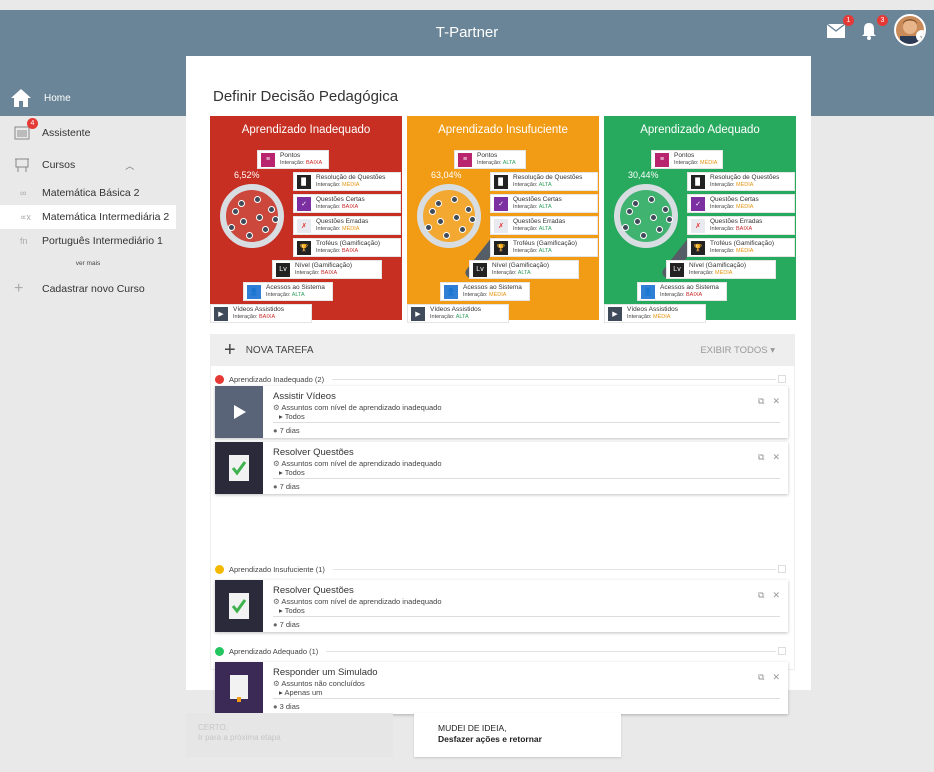 The width and height of the screenshot is (934, 772). Describe the element at coordinates (88, 98) in the screenshot. I see `sidebar-item-home: Home` at that location.